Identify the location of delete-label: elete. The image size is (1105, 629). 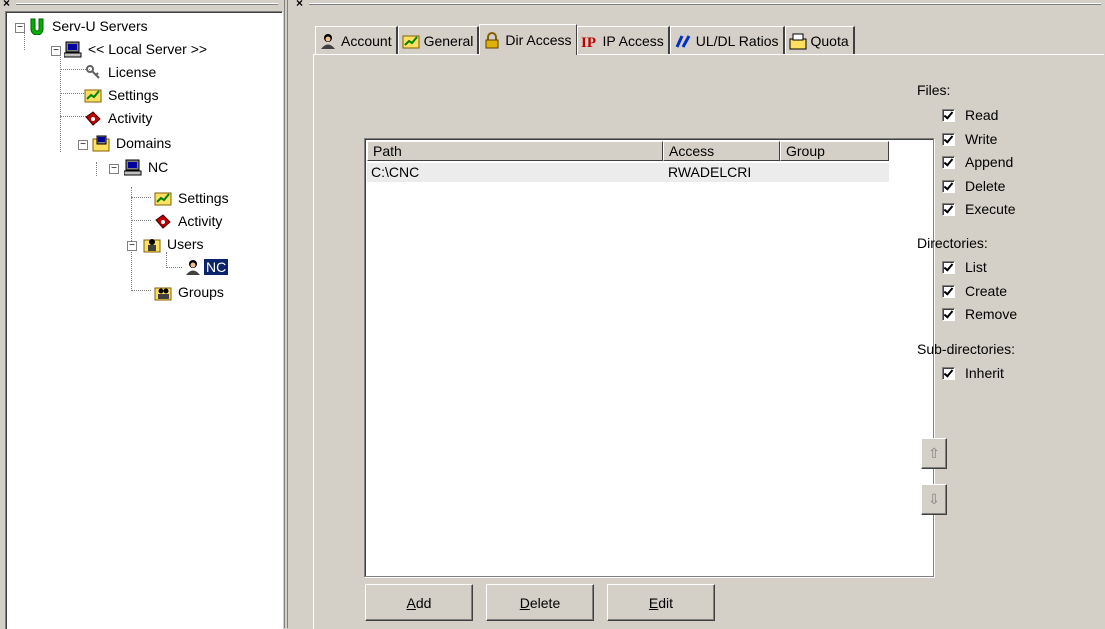
(545, 602).